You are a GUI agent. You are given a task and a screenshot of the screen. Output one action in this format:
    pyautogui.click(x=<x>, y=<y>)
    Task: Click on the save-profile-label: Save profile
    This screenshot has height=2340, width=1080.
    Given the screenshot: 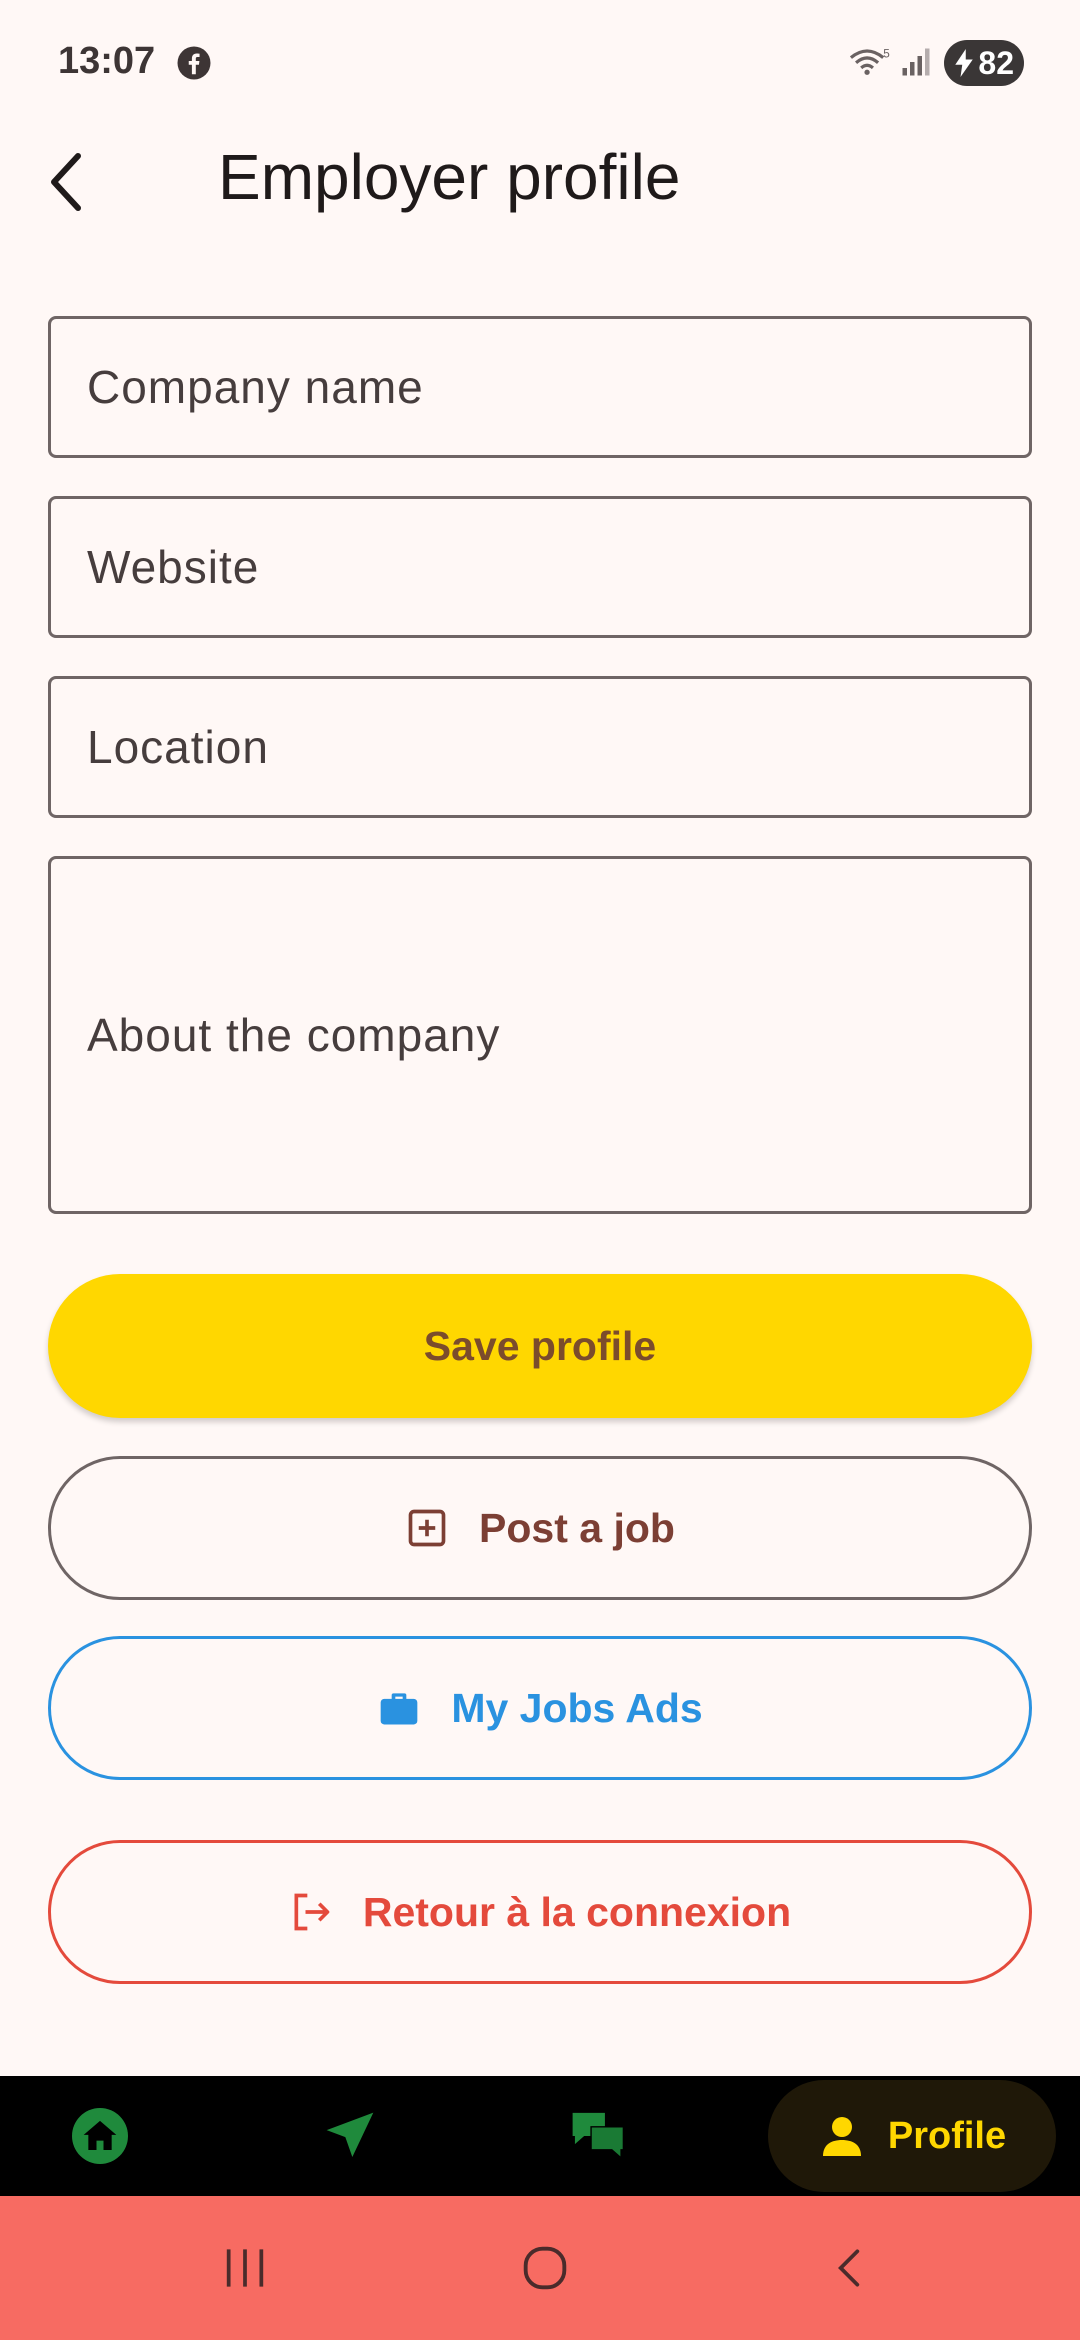 What is the action you would take?
    pyautogui.click(x=540, y=1345)
    